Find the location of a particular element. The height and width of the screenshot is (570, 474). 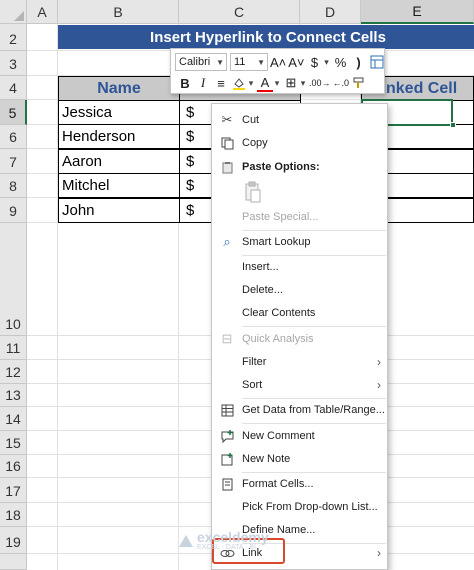

comma-style-button: ) is located at coordinates (359, 62).